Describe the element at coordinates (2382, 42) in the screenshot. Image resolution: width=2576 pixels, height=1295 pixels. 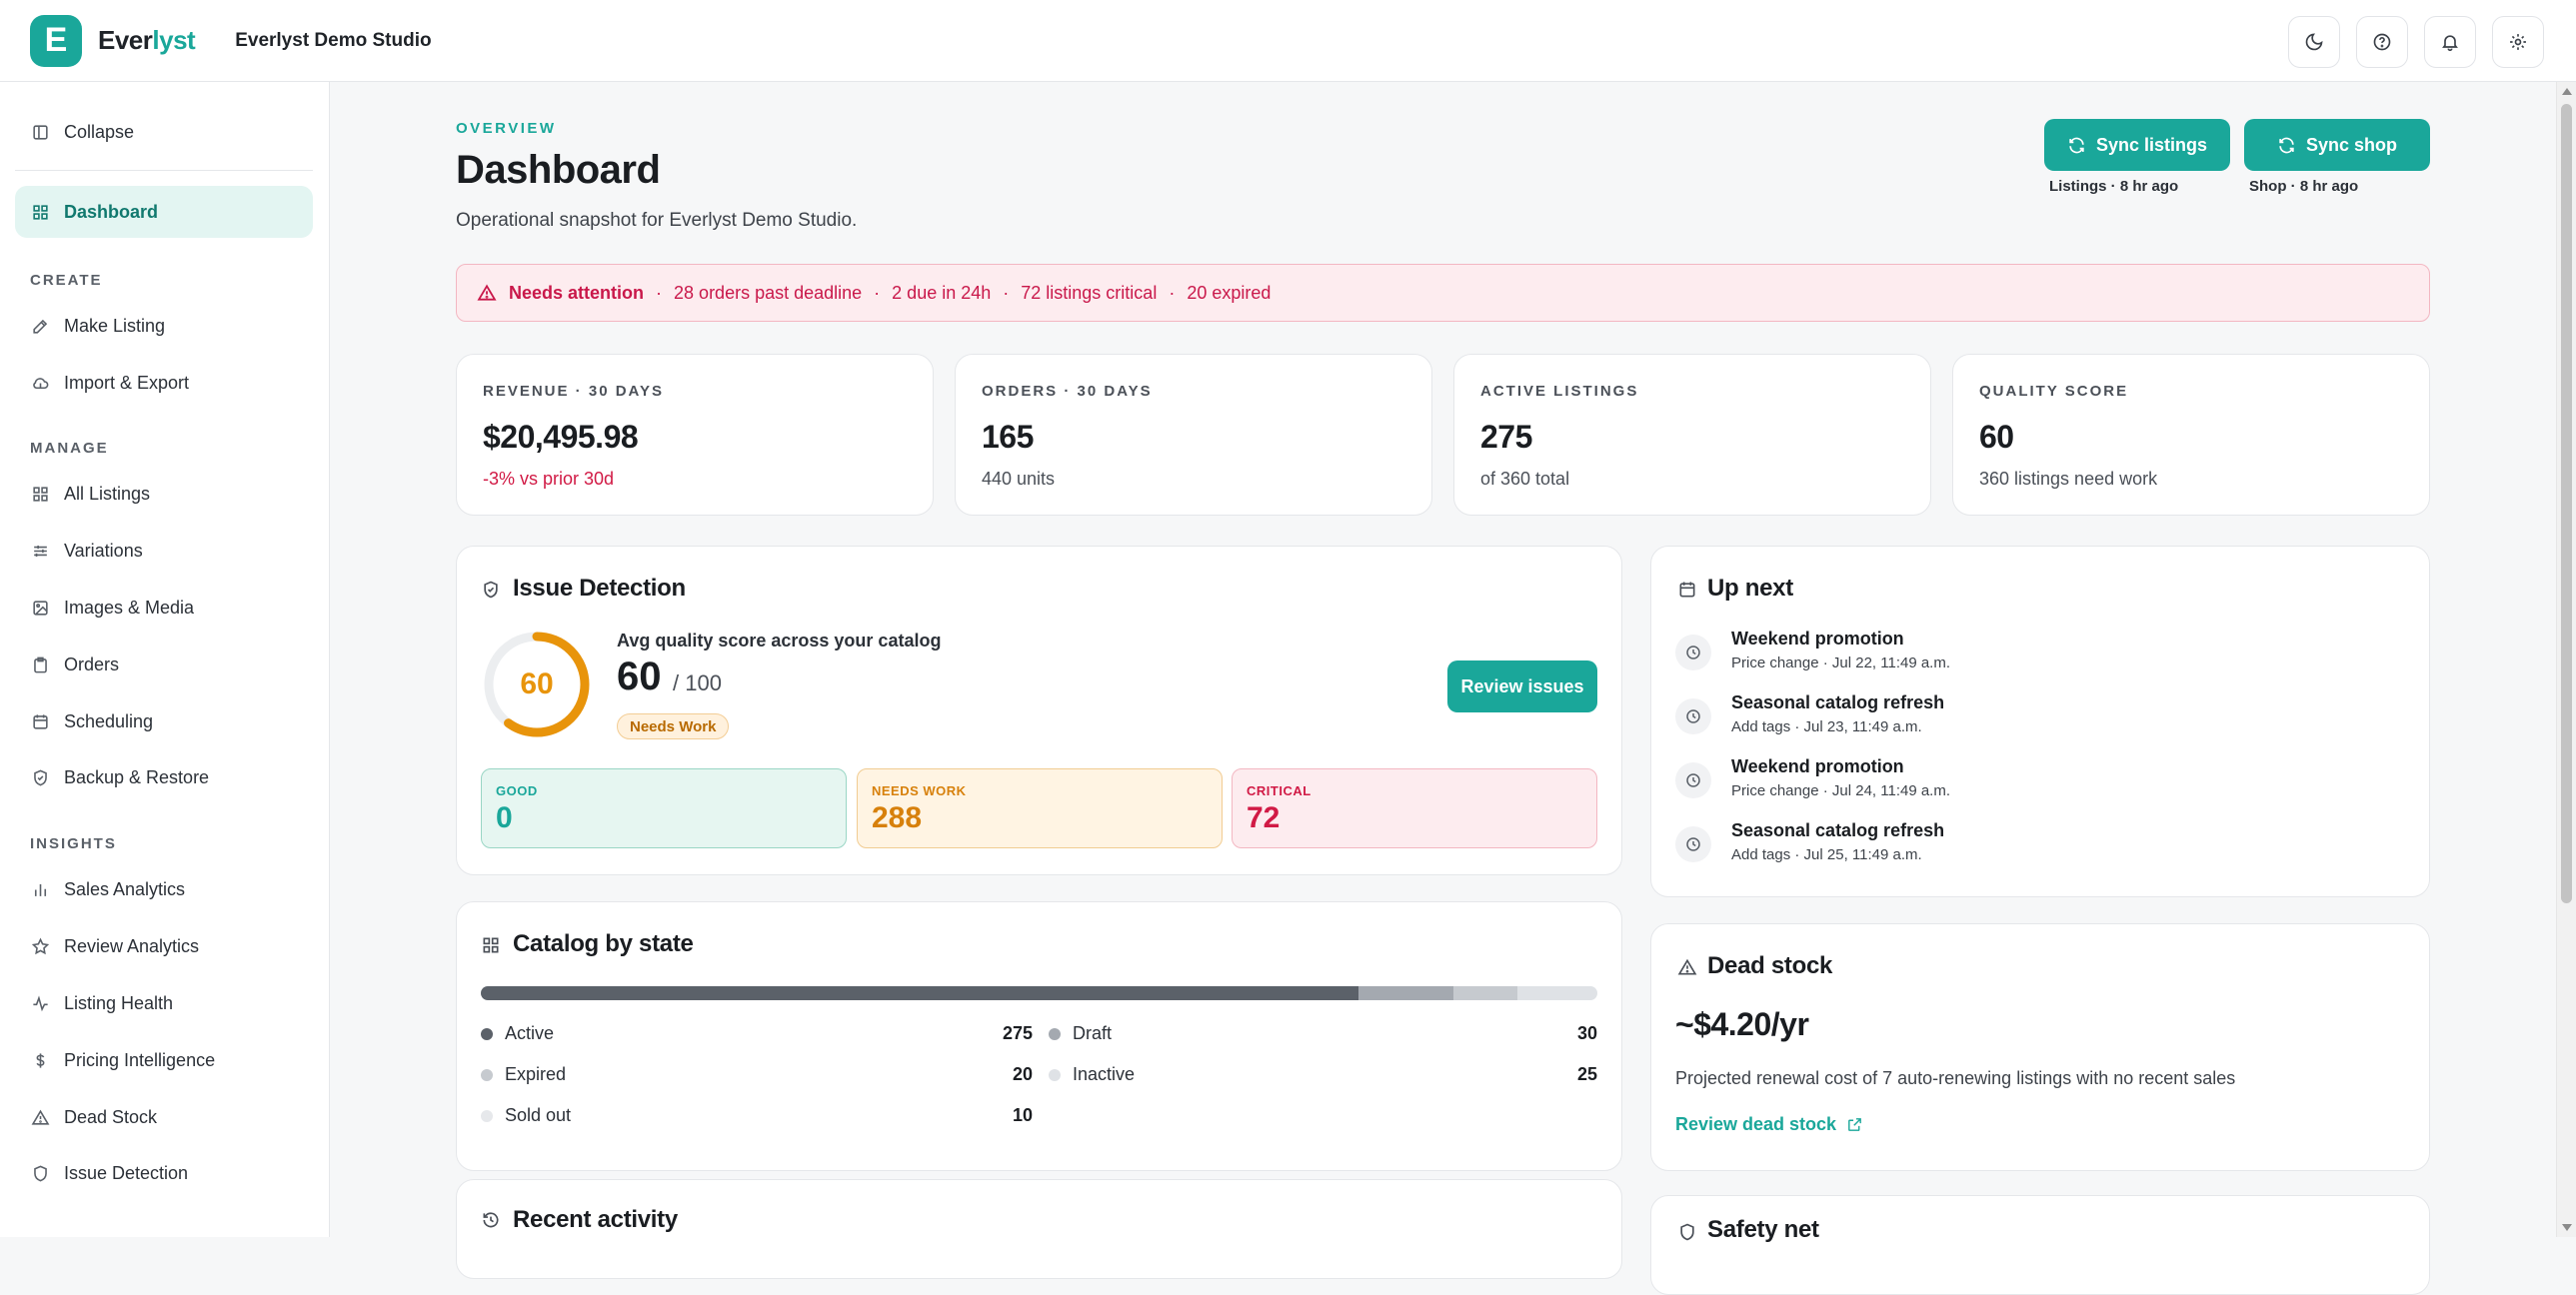
I see `help-button` at that location.